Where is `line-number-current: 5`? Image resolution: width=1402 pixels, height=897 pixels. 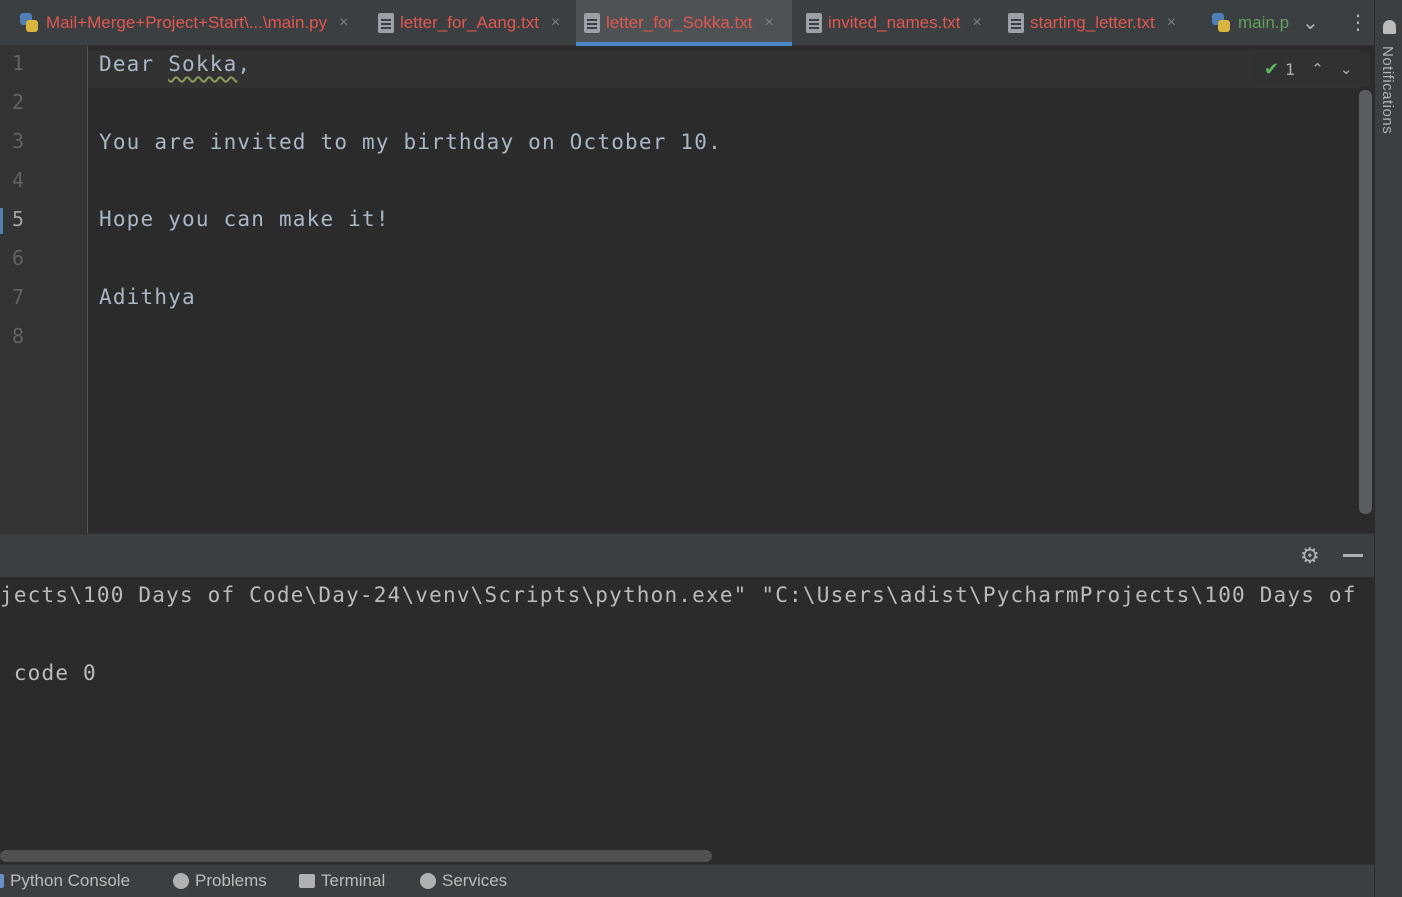 line-number-current: 5 is located at coordinates (18, 219).